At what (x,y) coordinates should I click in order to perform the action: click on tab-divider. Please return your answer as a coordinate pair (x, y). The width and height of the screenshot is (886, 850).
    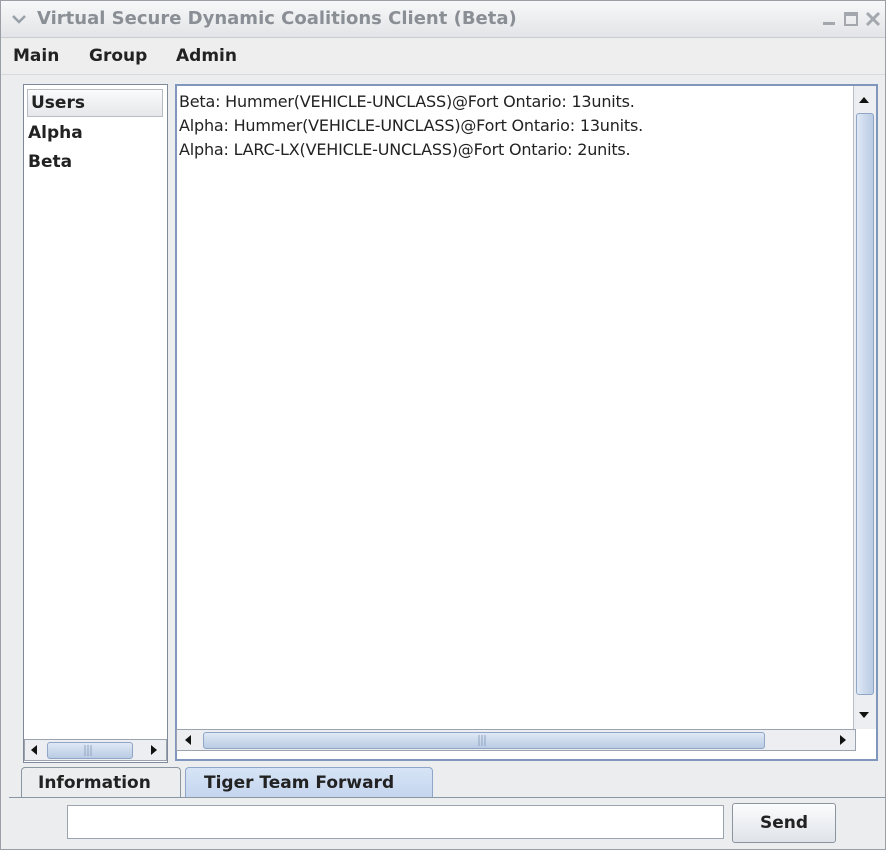
    Looking at the image, I should click on (447, 797).